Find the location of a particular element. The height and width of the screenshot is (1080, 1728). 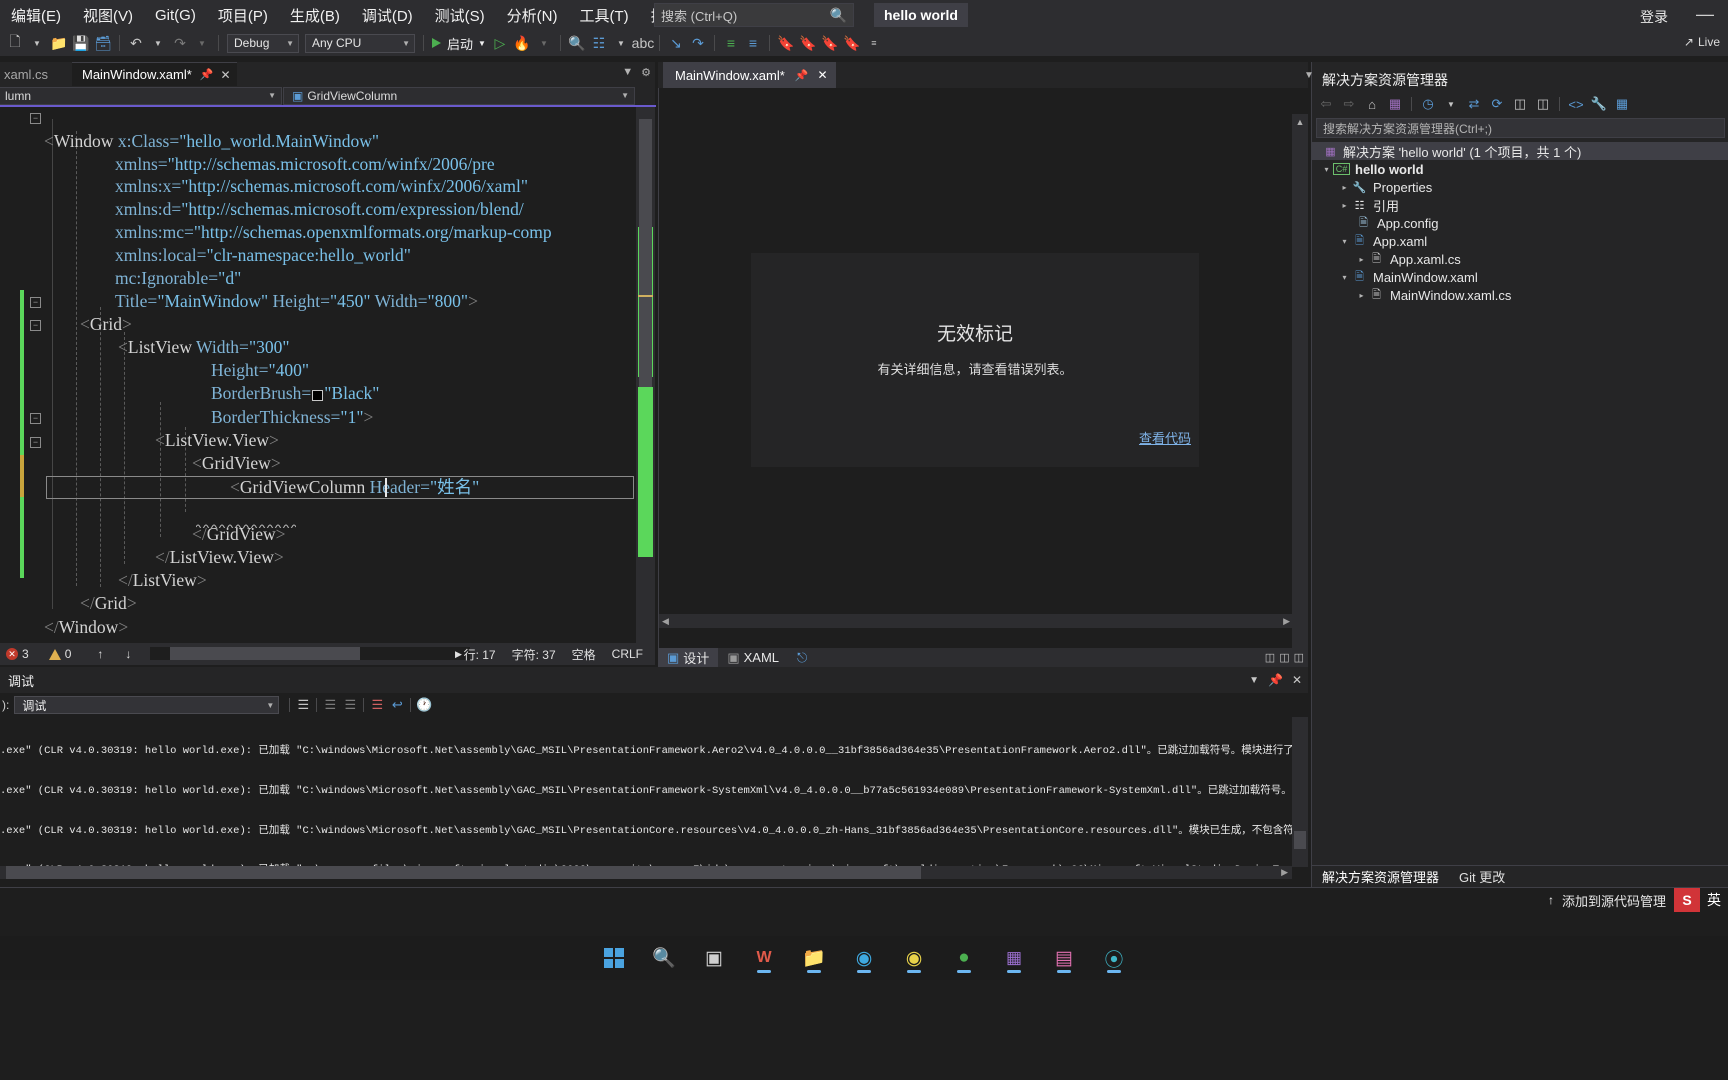

refresh-icon: ⟳ is located at coordinates (1497, 104).